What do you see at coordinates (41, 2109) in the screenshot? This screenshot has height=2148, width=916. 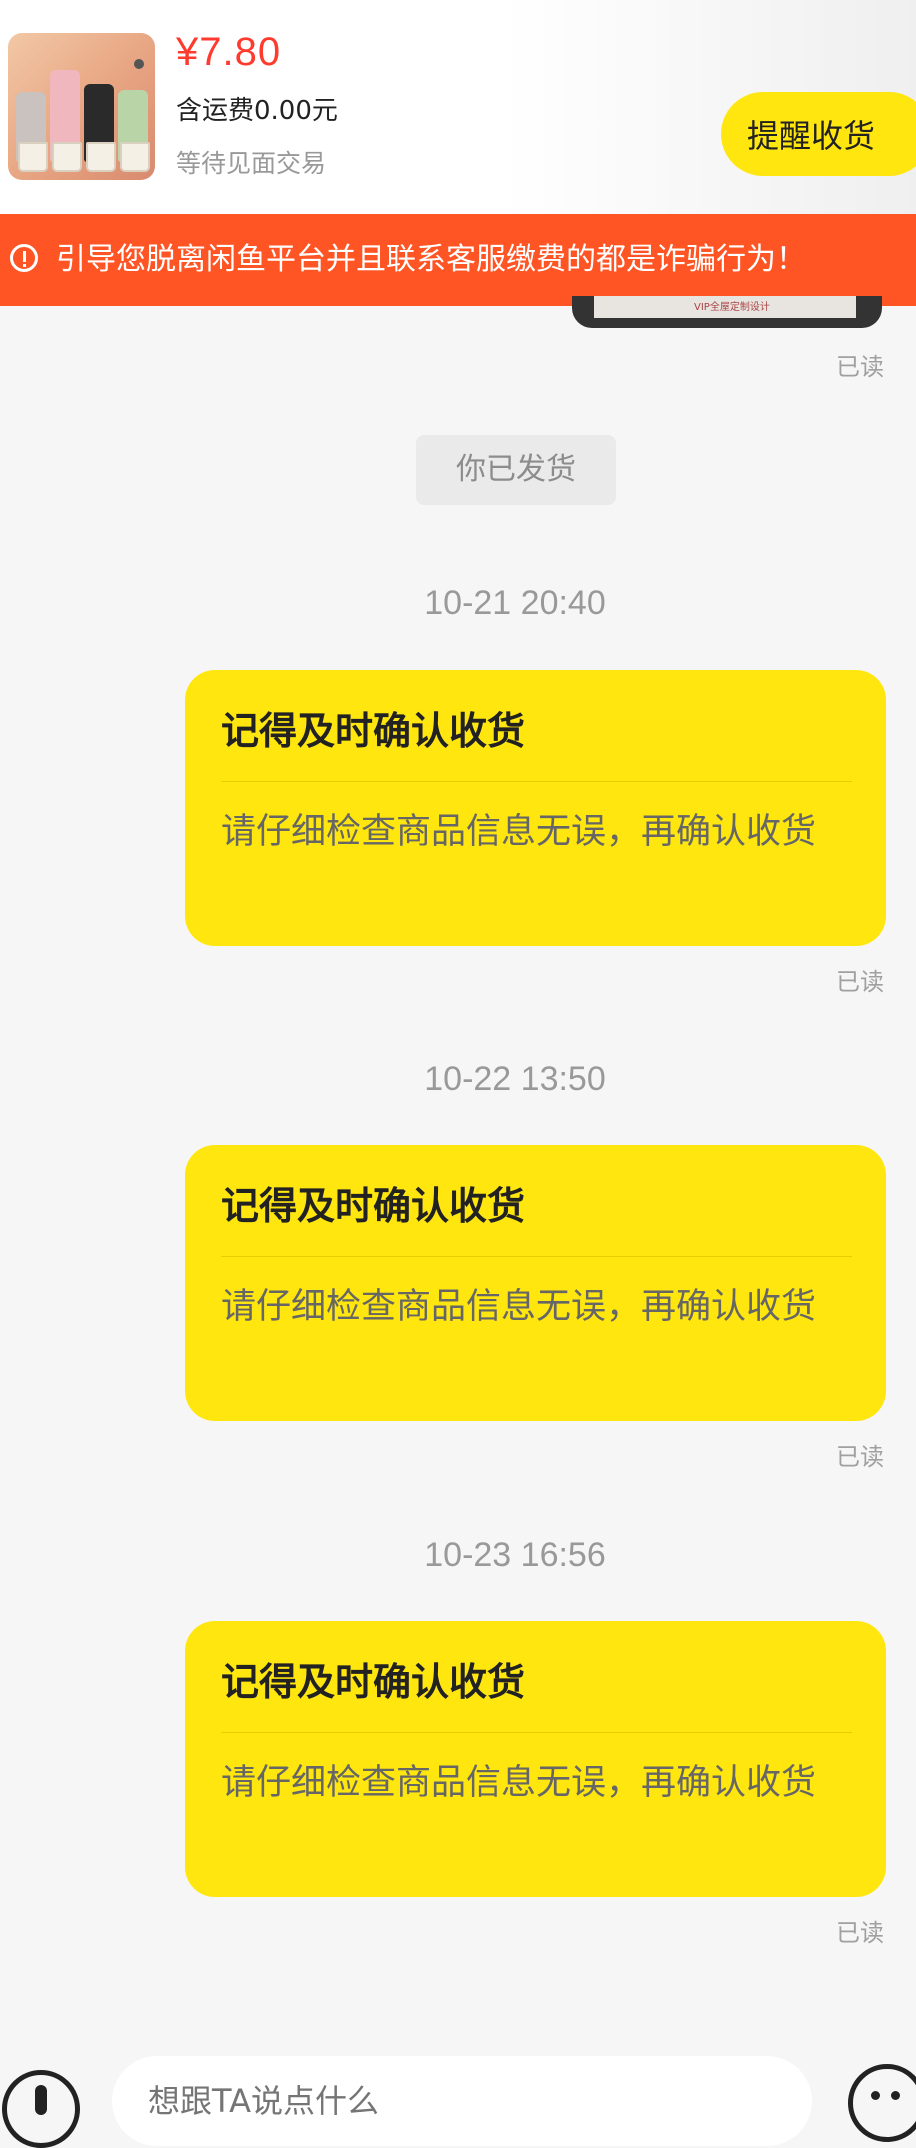 I see `voice-input-icon` at bounding box center [41, 2109].